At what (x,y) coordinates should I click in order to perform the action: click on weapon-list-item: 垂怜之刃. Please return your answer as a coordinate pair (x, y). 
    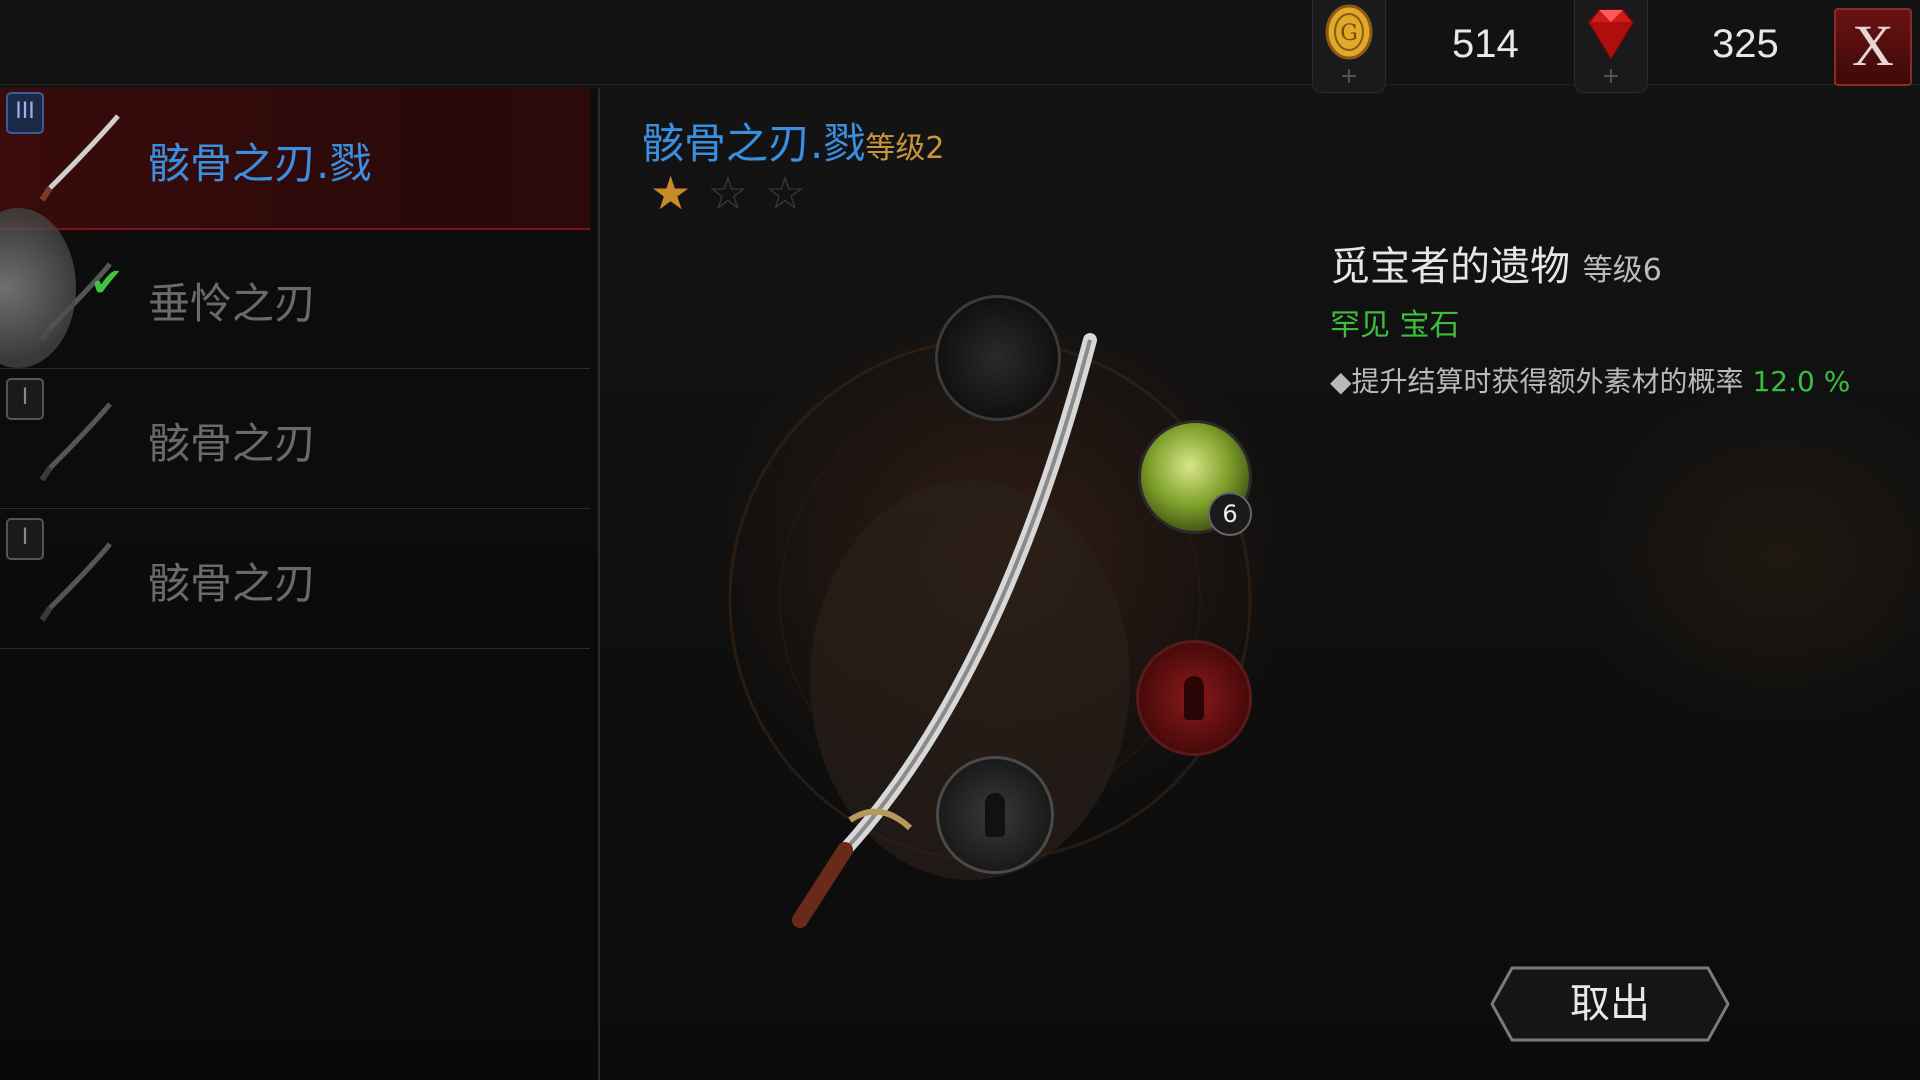
    Looking at the image, I should click on (295, 298).